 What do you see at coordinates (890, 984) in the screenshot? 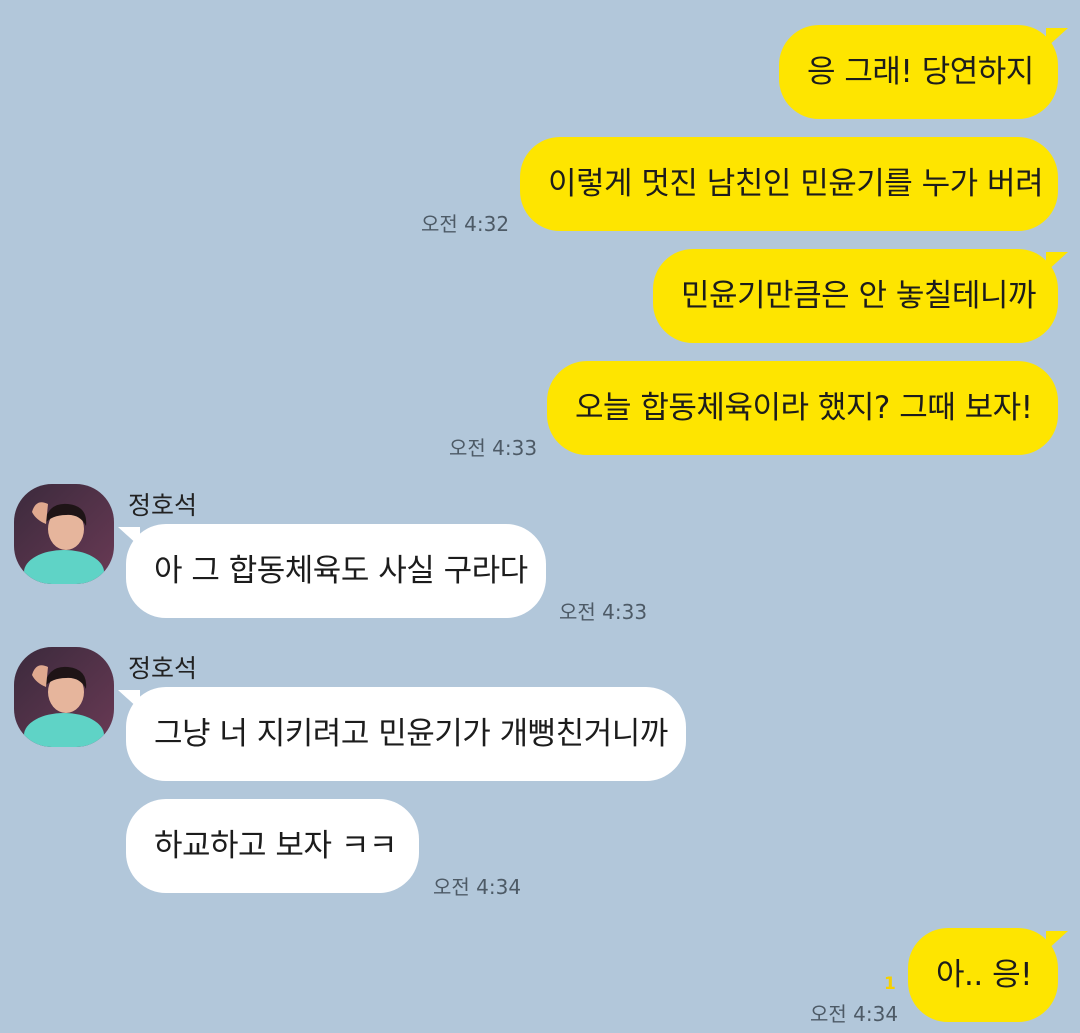
I see `unread-count: 1` at bounding box center [890, 984].